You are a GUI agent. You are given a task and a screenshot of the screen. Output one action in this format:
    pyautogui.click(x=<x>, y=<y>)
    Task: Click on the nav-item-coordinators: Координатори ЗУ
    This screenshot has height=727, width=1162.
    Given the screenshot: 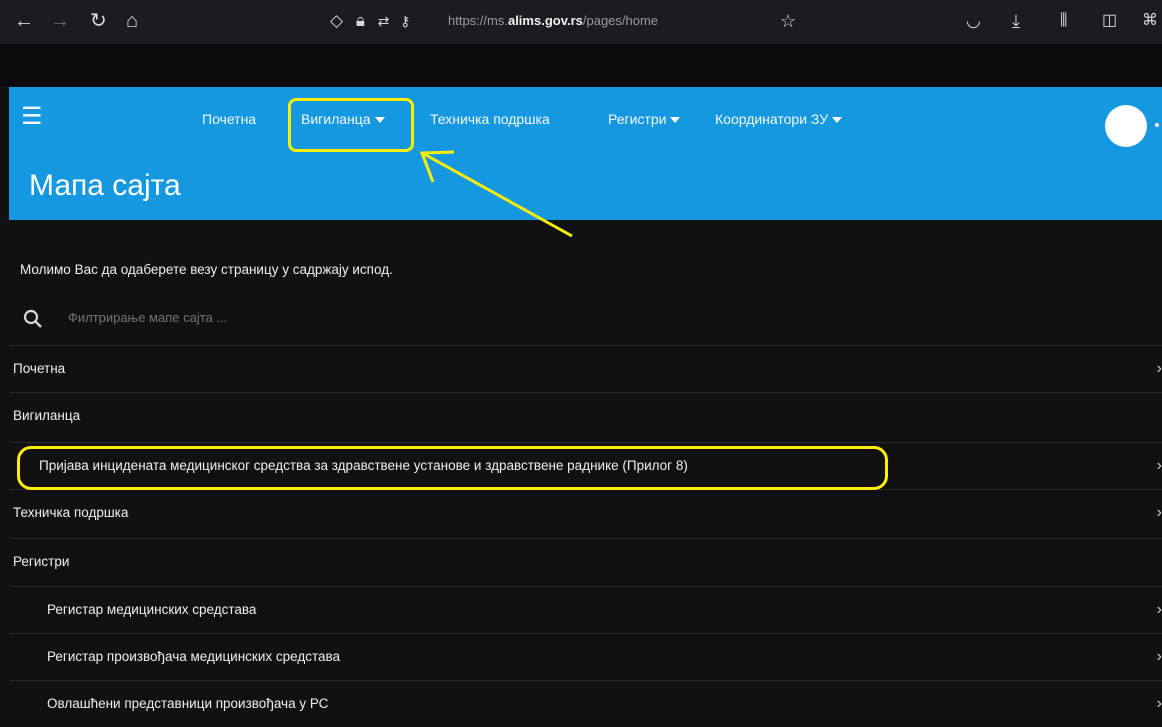 What is the action you would take?
    pyautogui.click(x=779, y=119)
    